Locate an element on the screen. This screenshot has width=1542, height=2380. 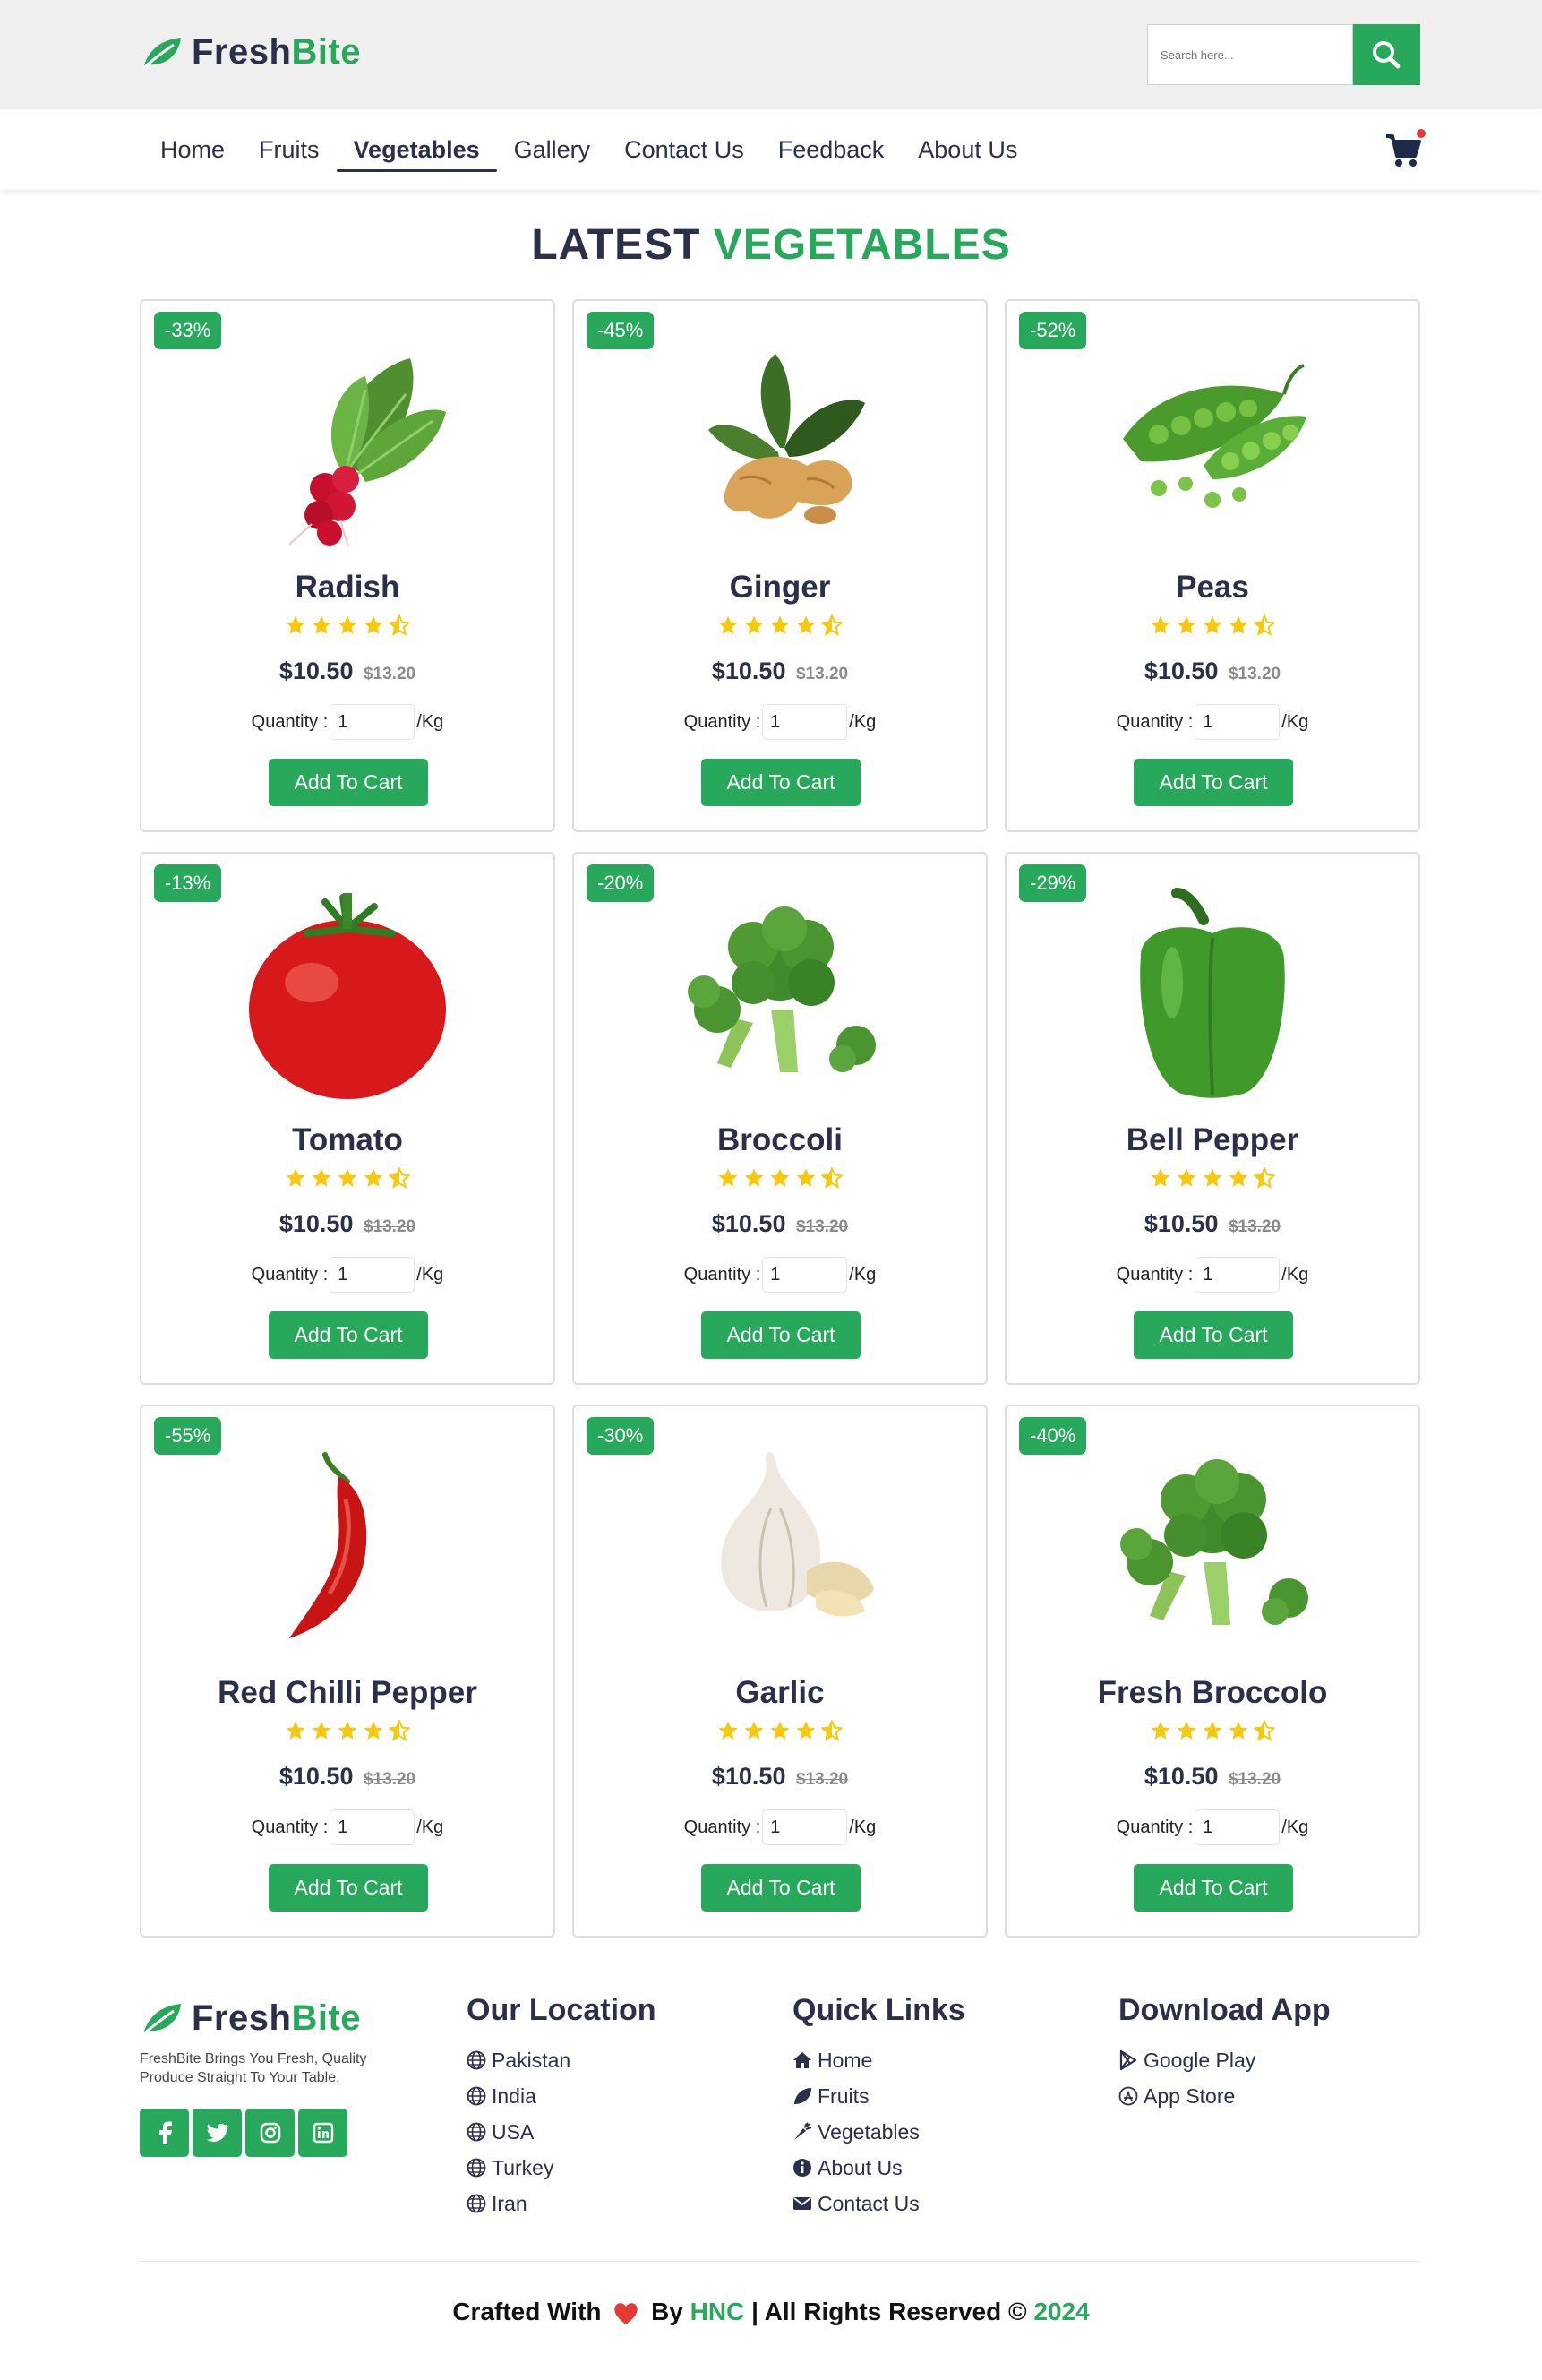
app-store-link: App Store is located at coordinates (1224, 2096).